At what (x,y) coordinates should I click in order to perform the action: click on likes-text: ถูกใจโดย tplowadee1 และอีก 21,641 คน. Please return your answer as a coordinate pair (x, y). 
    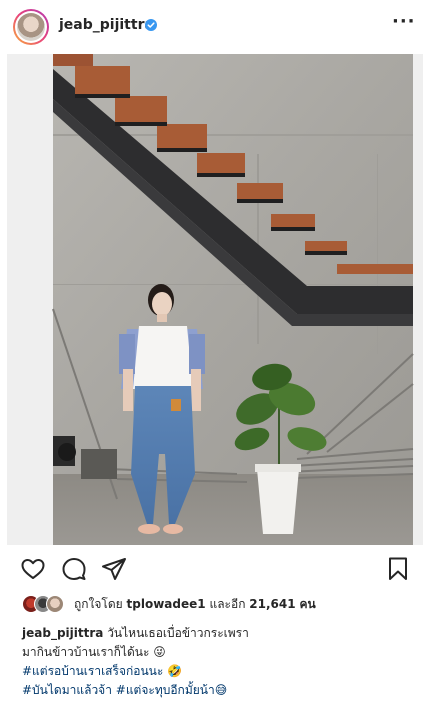
    Looking at the image, I should click on (195, 604).